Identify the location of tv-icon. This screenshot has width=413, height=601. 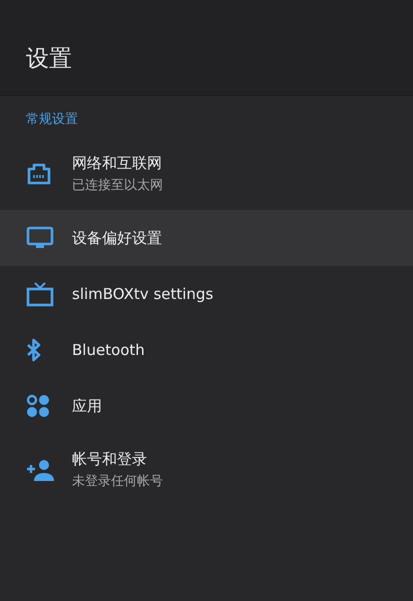
(40, 294).